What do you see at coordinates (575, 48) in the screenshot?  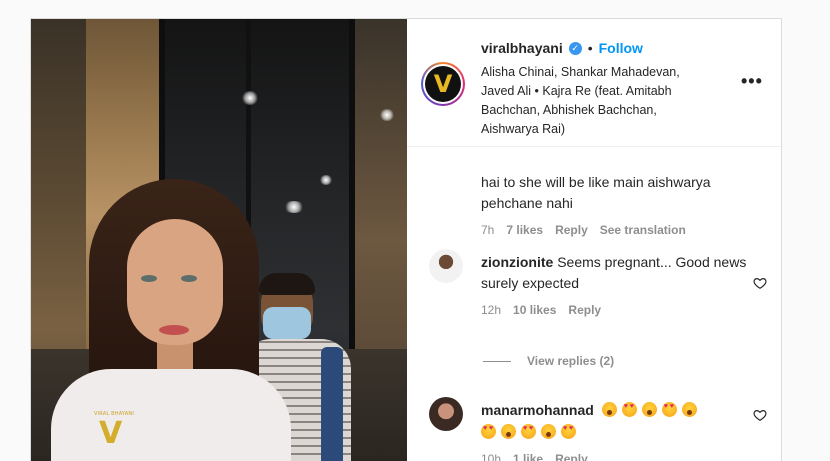 I see `verified-badge-icon: ✓` at bounding box center [575, 48].